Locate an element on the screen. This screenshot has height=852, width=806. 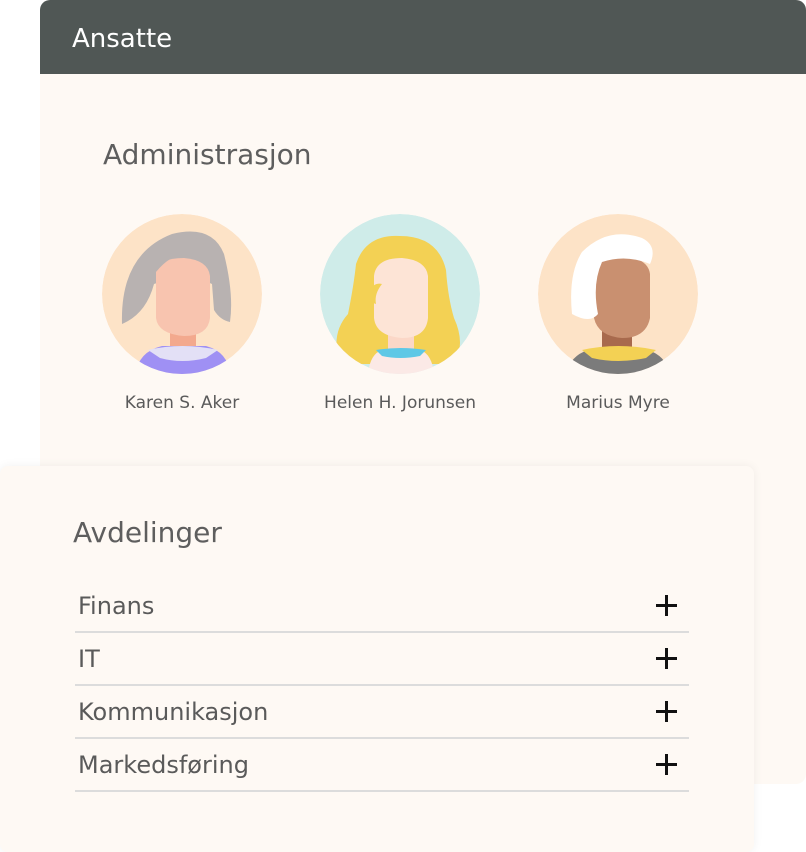
person-name: Helen H. Jorunsen is located at coordinates (400, 403).